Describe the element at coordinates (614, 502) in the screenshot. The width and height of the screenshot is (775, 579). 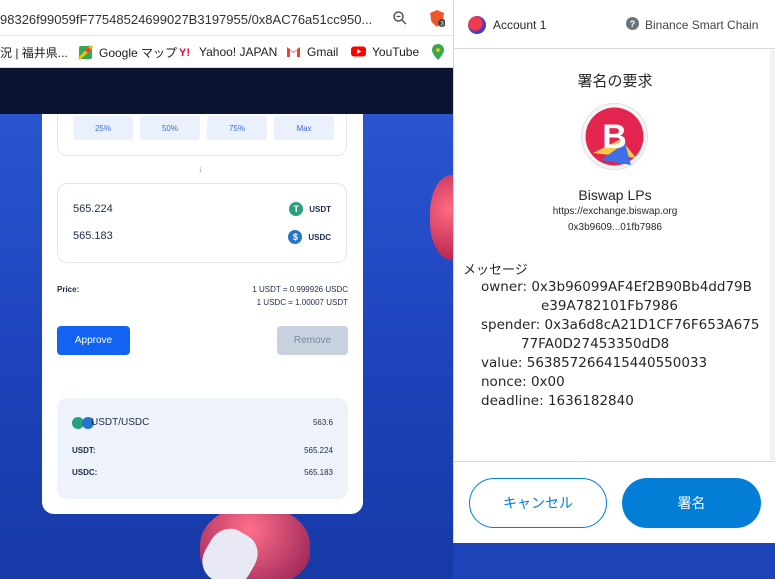
I see `metamask-footer: キャンセル 署名` at that location.